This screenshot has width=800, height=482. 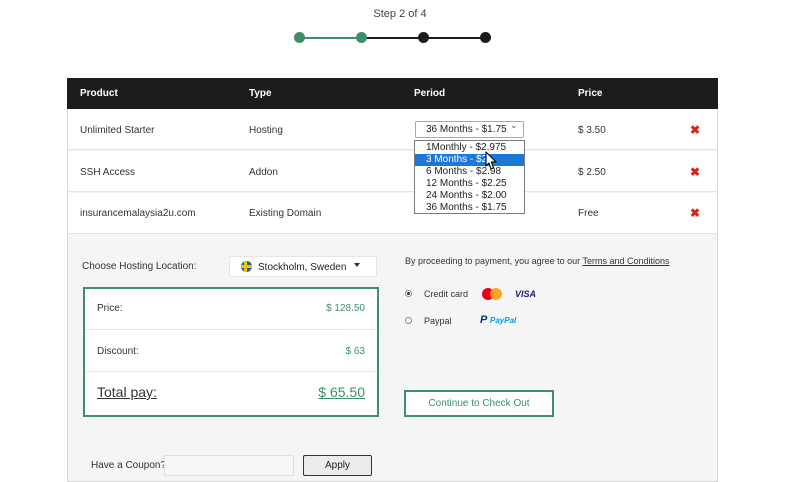 What do you see at coordinates (139, 266) in the screenshot?
I see `hosting-location-label: Choose Hosting Location:` at bounding box center [139, 266].